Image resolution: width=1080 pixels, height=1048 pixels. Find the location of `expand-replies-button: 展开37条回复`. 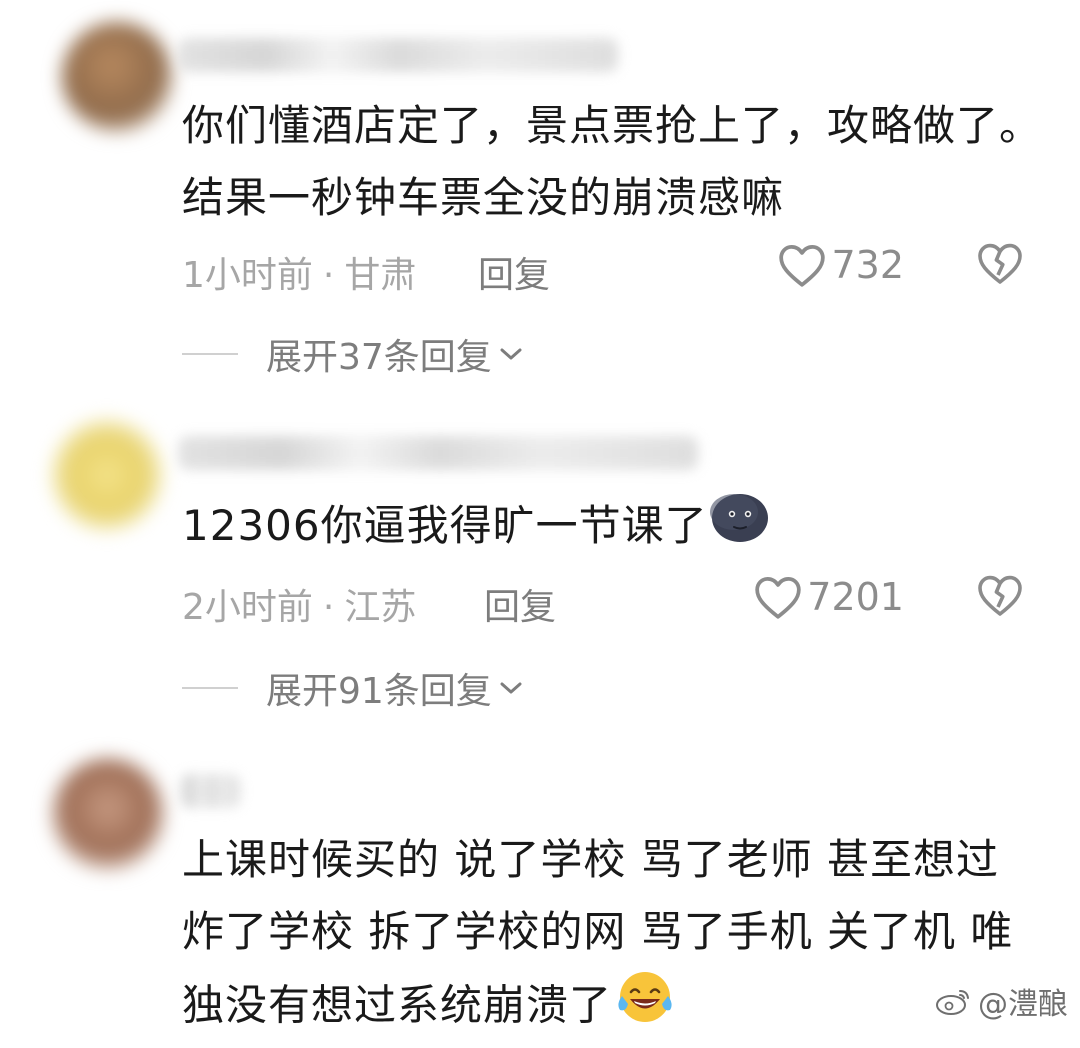

expand-replies-button: 展开37条回复 is located at coordinates (353, 354).